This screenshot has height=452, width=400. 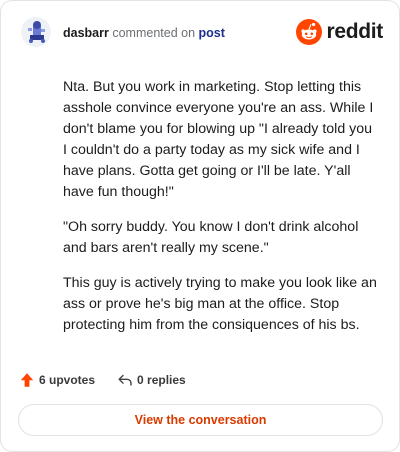 I want to click on upvote-button: 6 upvotes, so click(x=57, y=380).